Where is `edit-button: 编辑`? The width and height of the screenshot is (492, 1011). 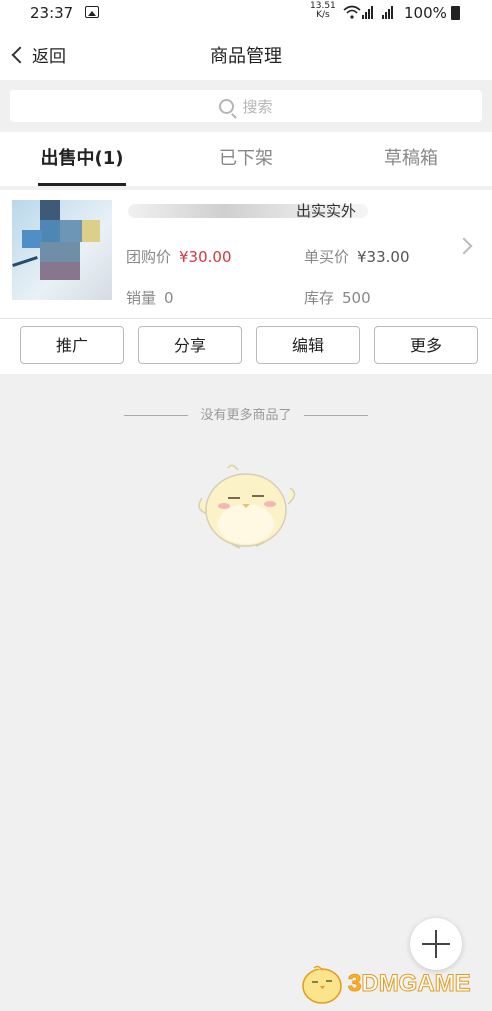 edit-button: 编辑 is located at coordinates (308, 345).